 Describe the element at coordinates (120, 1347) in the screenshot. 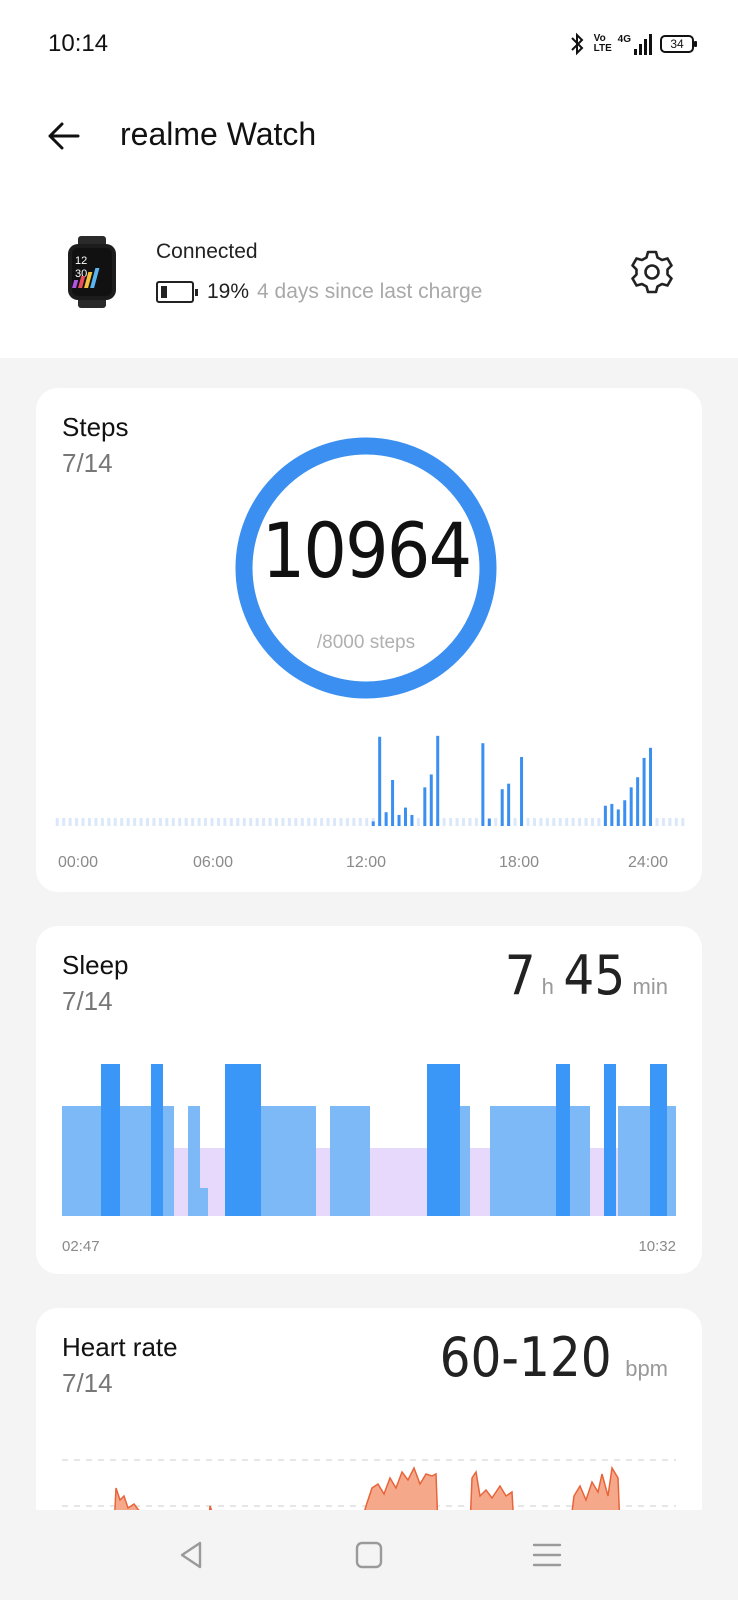

I see `heart-rate-title: Heart rate` at that location.